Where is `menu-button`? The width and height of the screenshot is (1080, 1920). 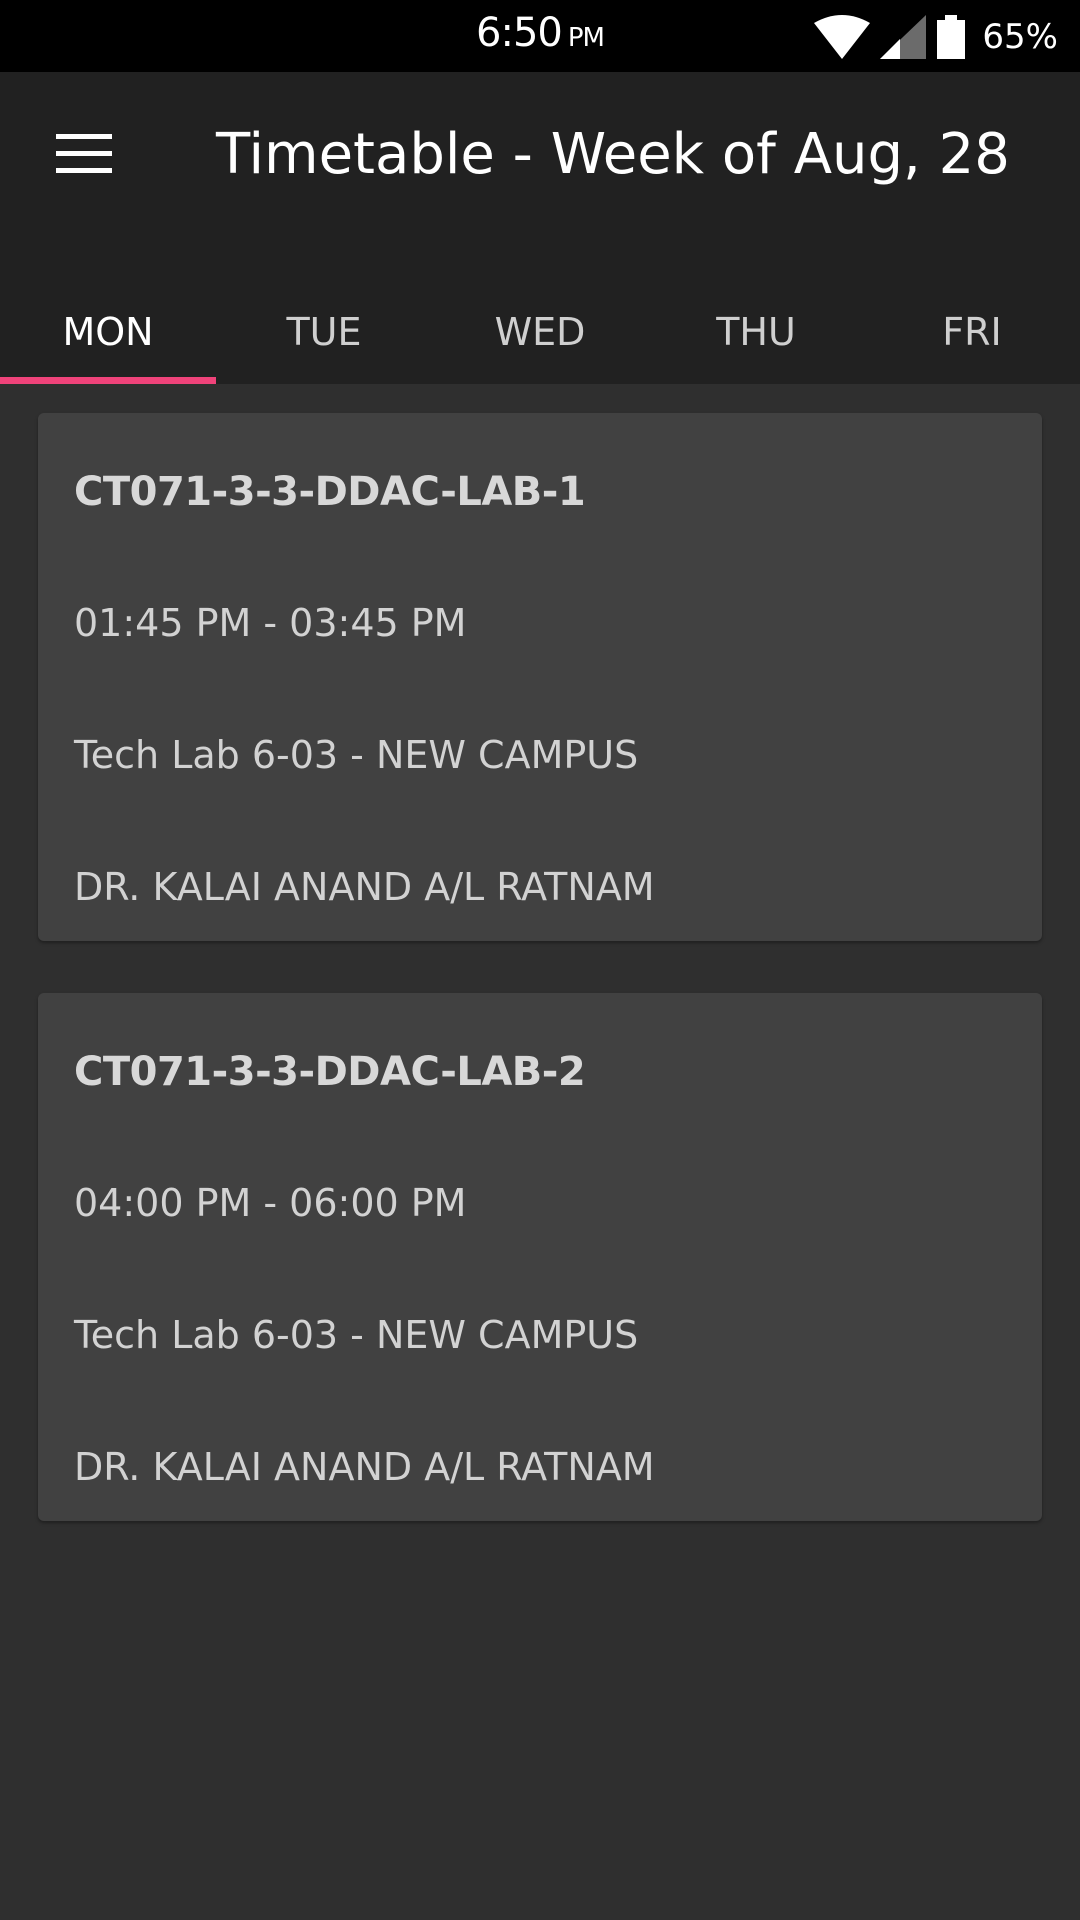
menu-button is located at coordinates (84, 156).